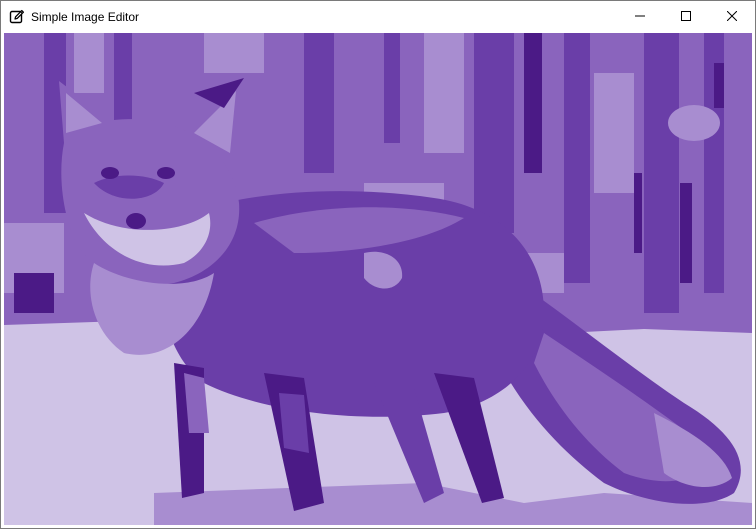  I want to click on window-title: Simple Image Editor, so click(85, 16).